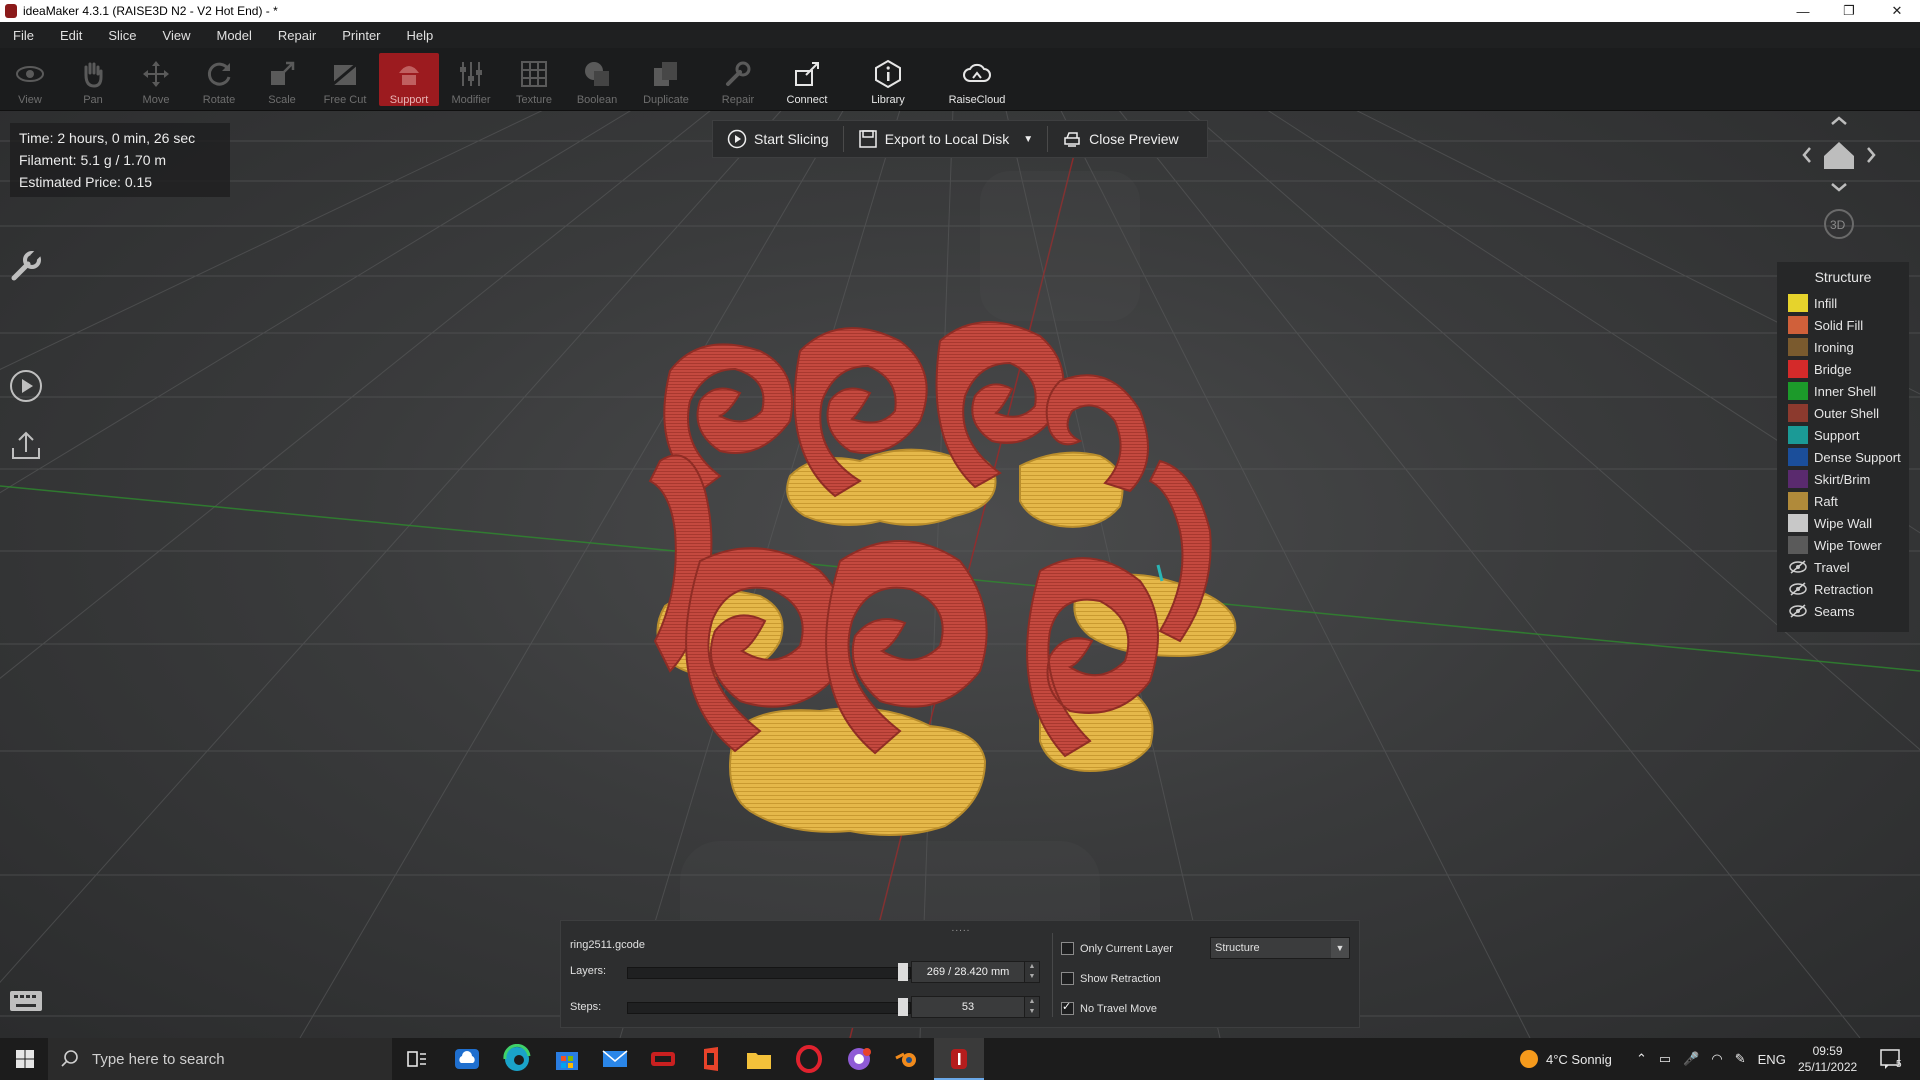 The height and width of the screenshot is (1080, 1920). Describe the element at coordinates (1740, 1059) in the screenshot. I see `pen-icon: ✎` at that location.